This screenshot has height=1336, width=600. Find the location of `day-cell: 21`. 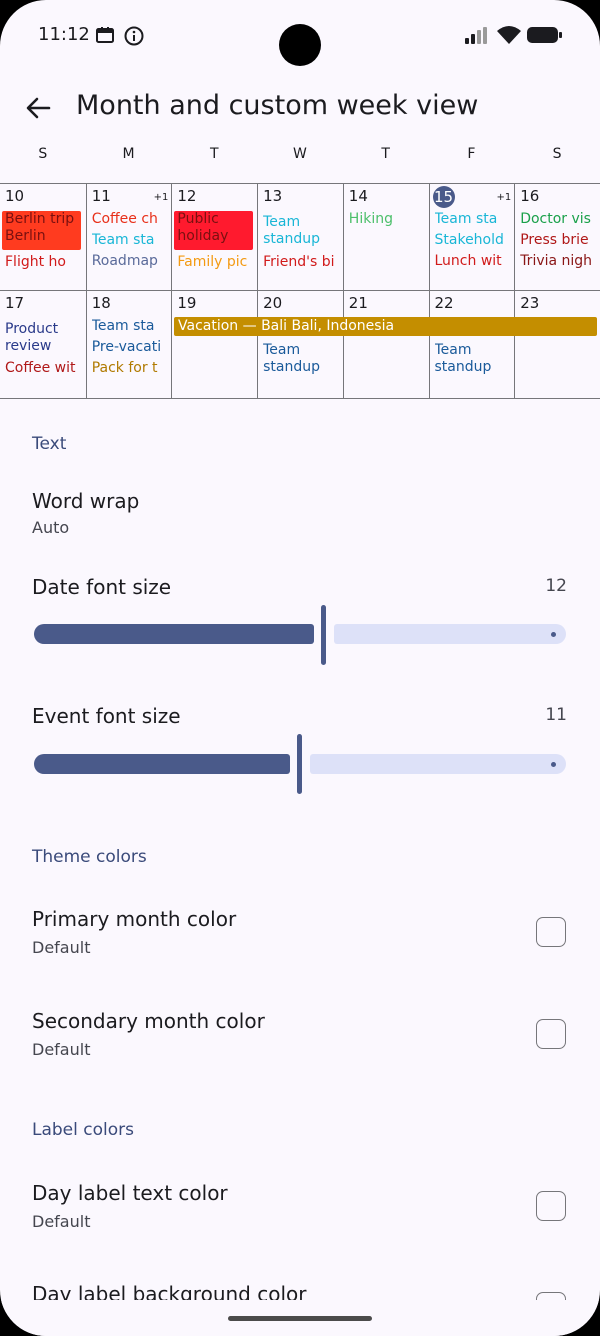

day-cell: 21 is located at coordinates (385, 344).